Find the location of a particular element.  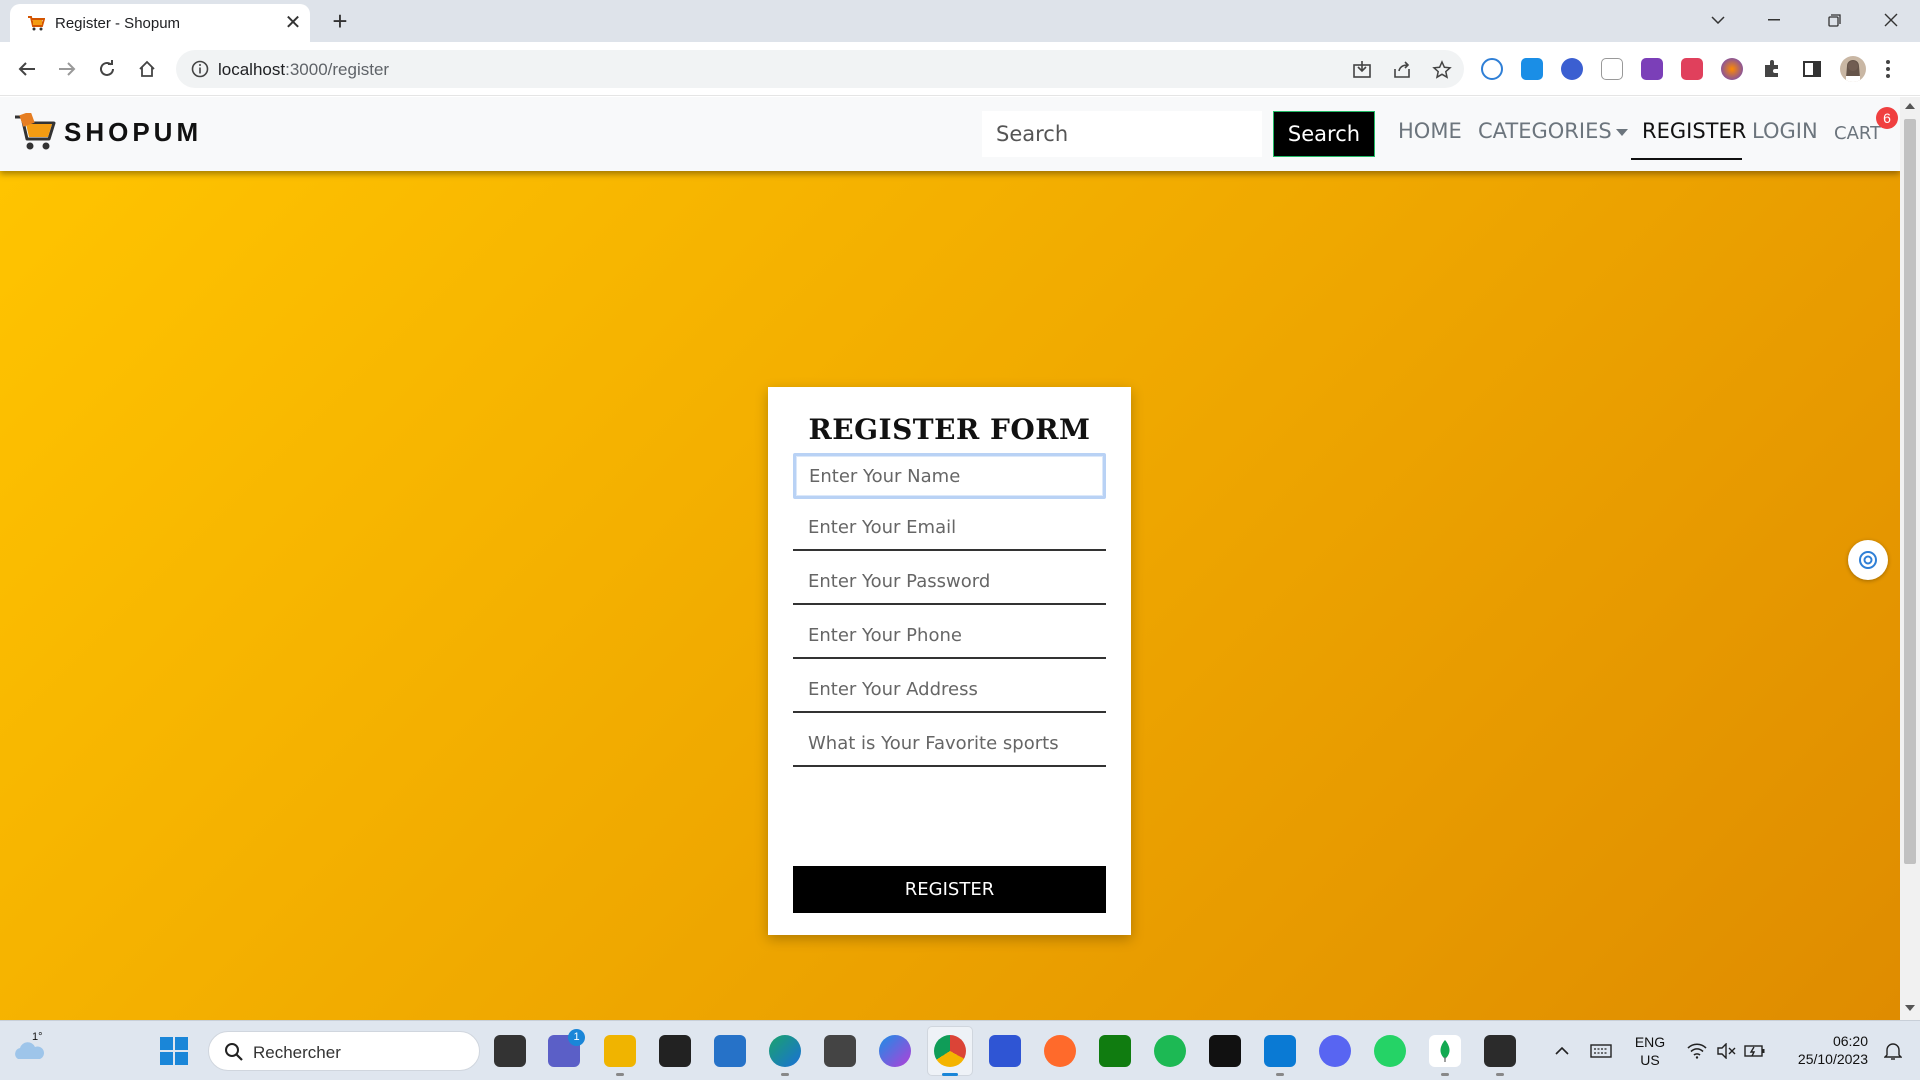

install-app-icon is located at coordinates (1362, 70).